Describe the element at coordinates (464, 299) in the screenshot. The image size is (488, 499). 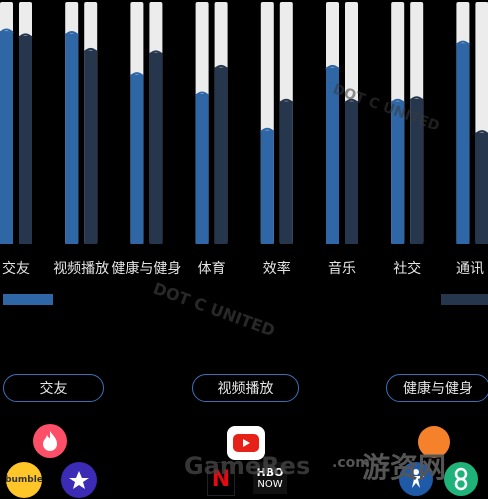
I see `legend-bar-dark` at that location.